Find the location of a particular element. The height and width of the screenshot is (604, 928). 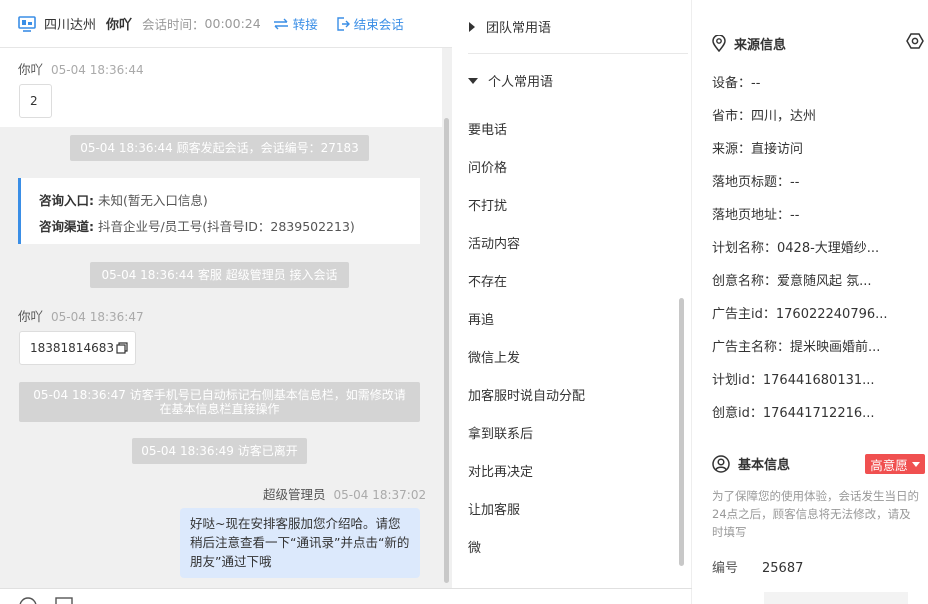

source-info-title: 来源信息 is located at coordinates (749, 43).